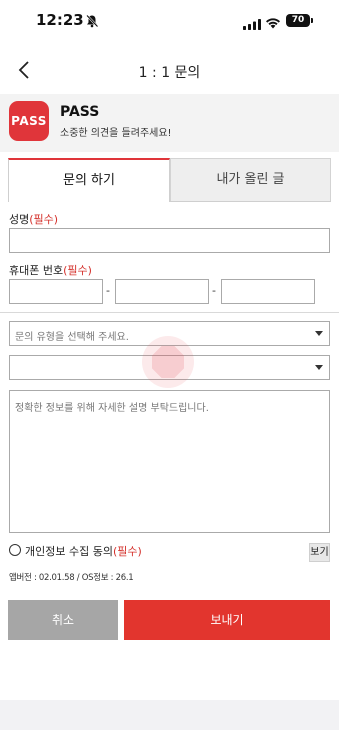  I want to click on bottom-bar, so click(169, 715).